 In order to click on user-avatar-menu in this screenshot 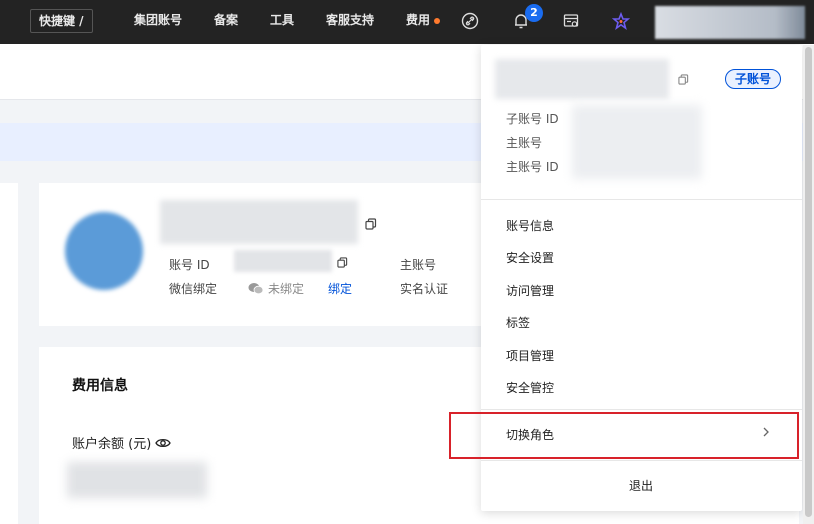, I will do `click(730, 22)`.